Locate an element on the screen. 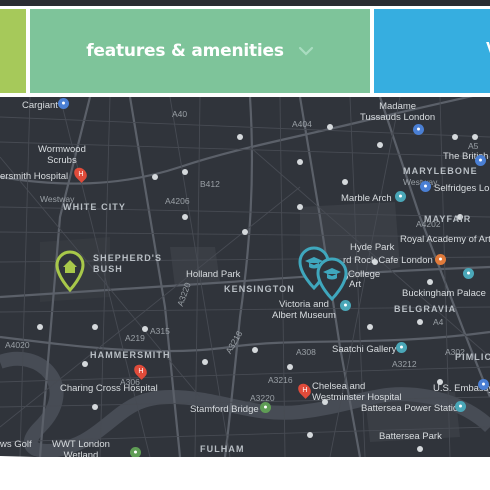 The height and width of the screenshot is (490, 490). map-area-kensington: KENSINGTON is located at coordinates (259, 289).